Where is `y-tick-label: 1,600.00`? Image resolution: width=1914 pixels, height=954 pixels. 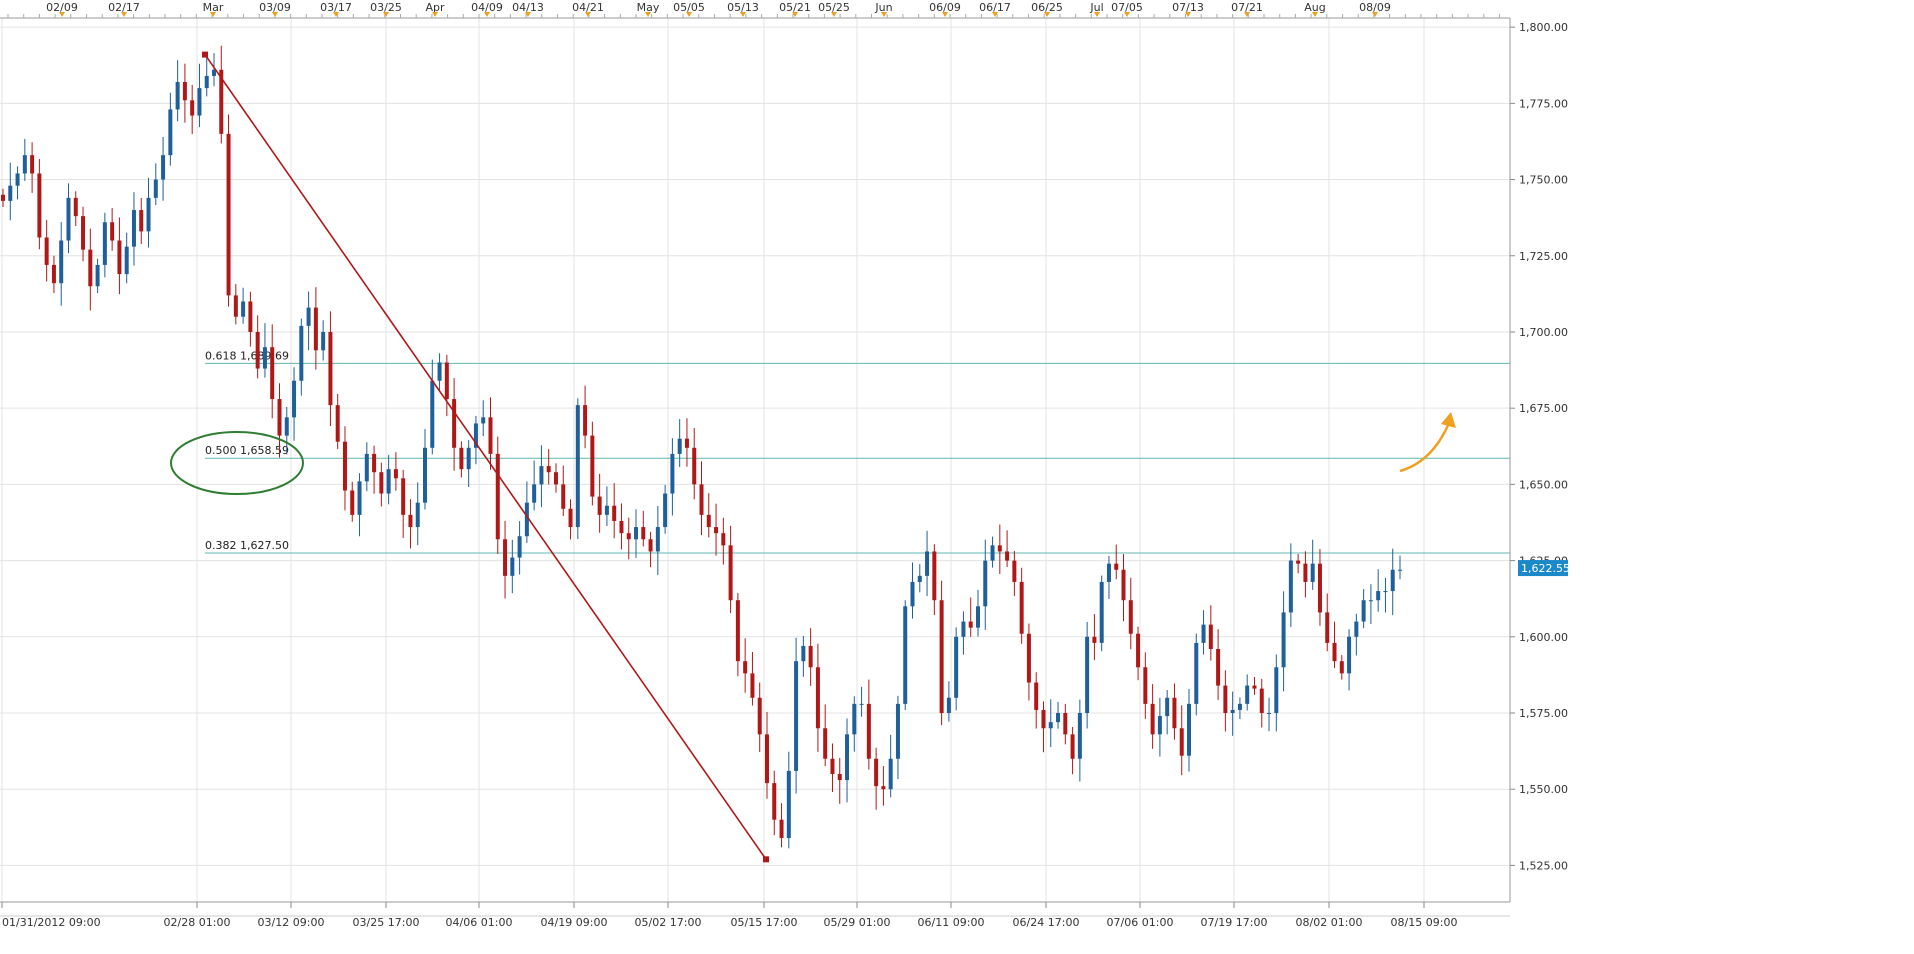
y-tick-label: 1,600.00 is located at coordinates (1543, 637).